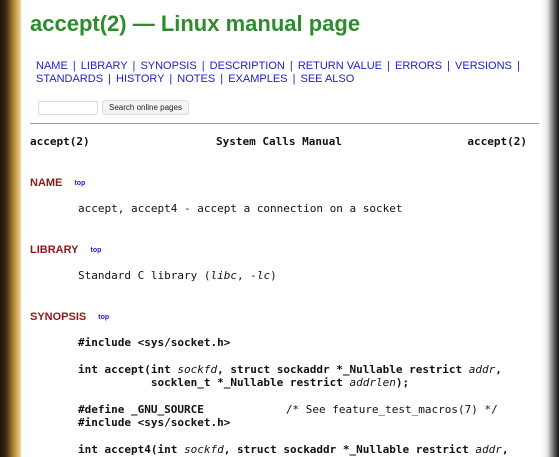  Describe the element at coordinates (95, 250) in the screenshot. I see `top-link-library: top` at that location.